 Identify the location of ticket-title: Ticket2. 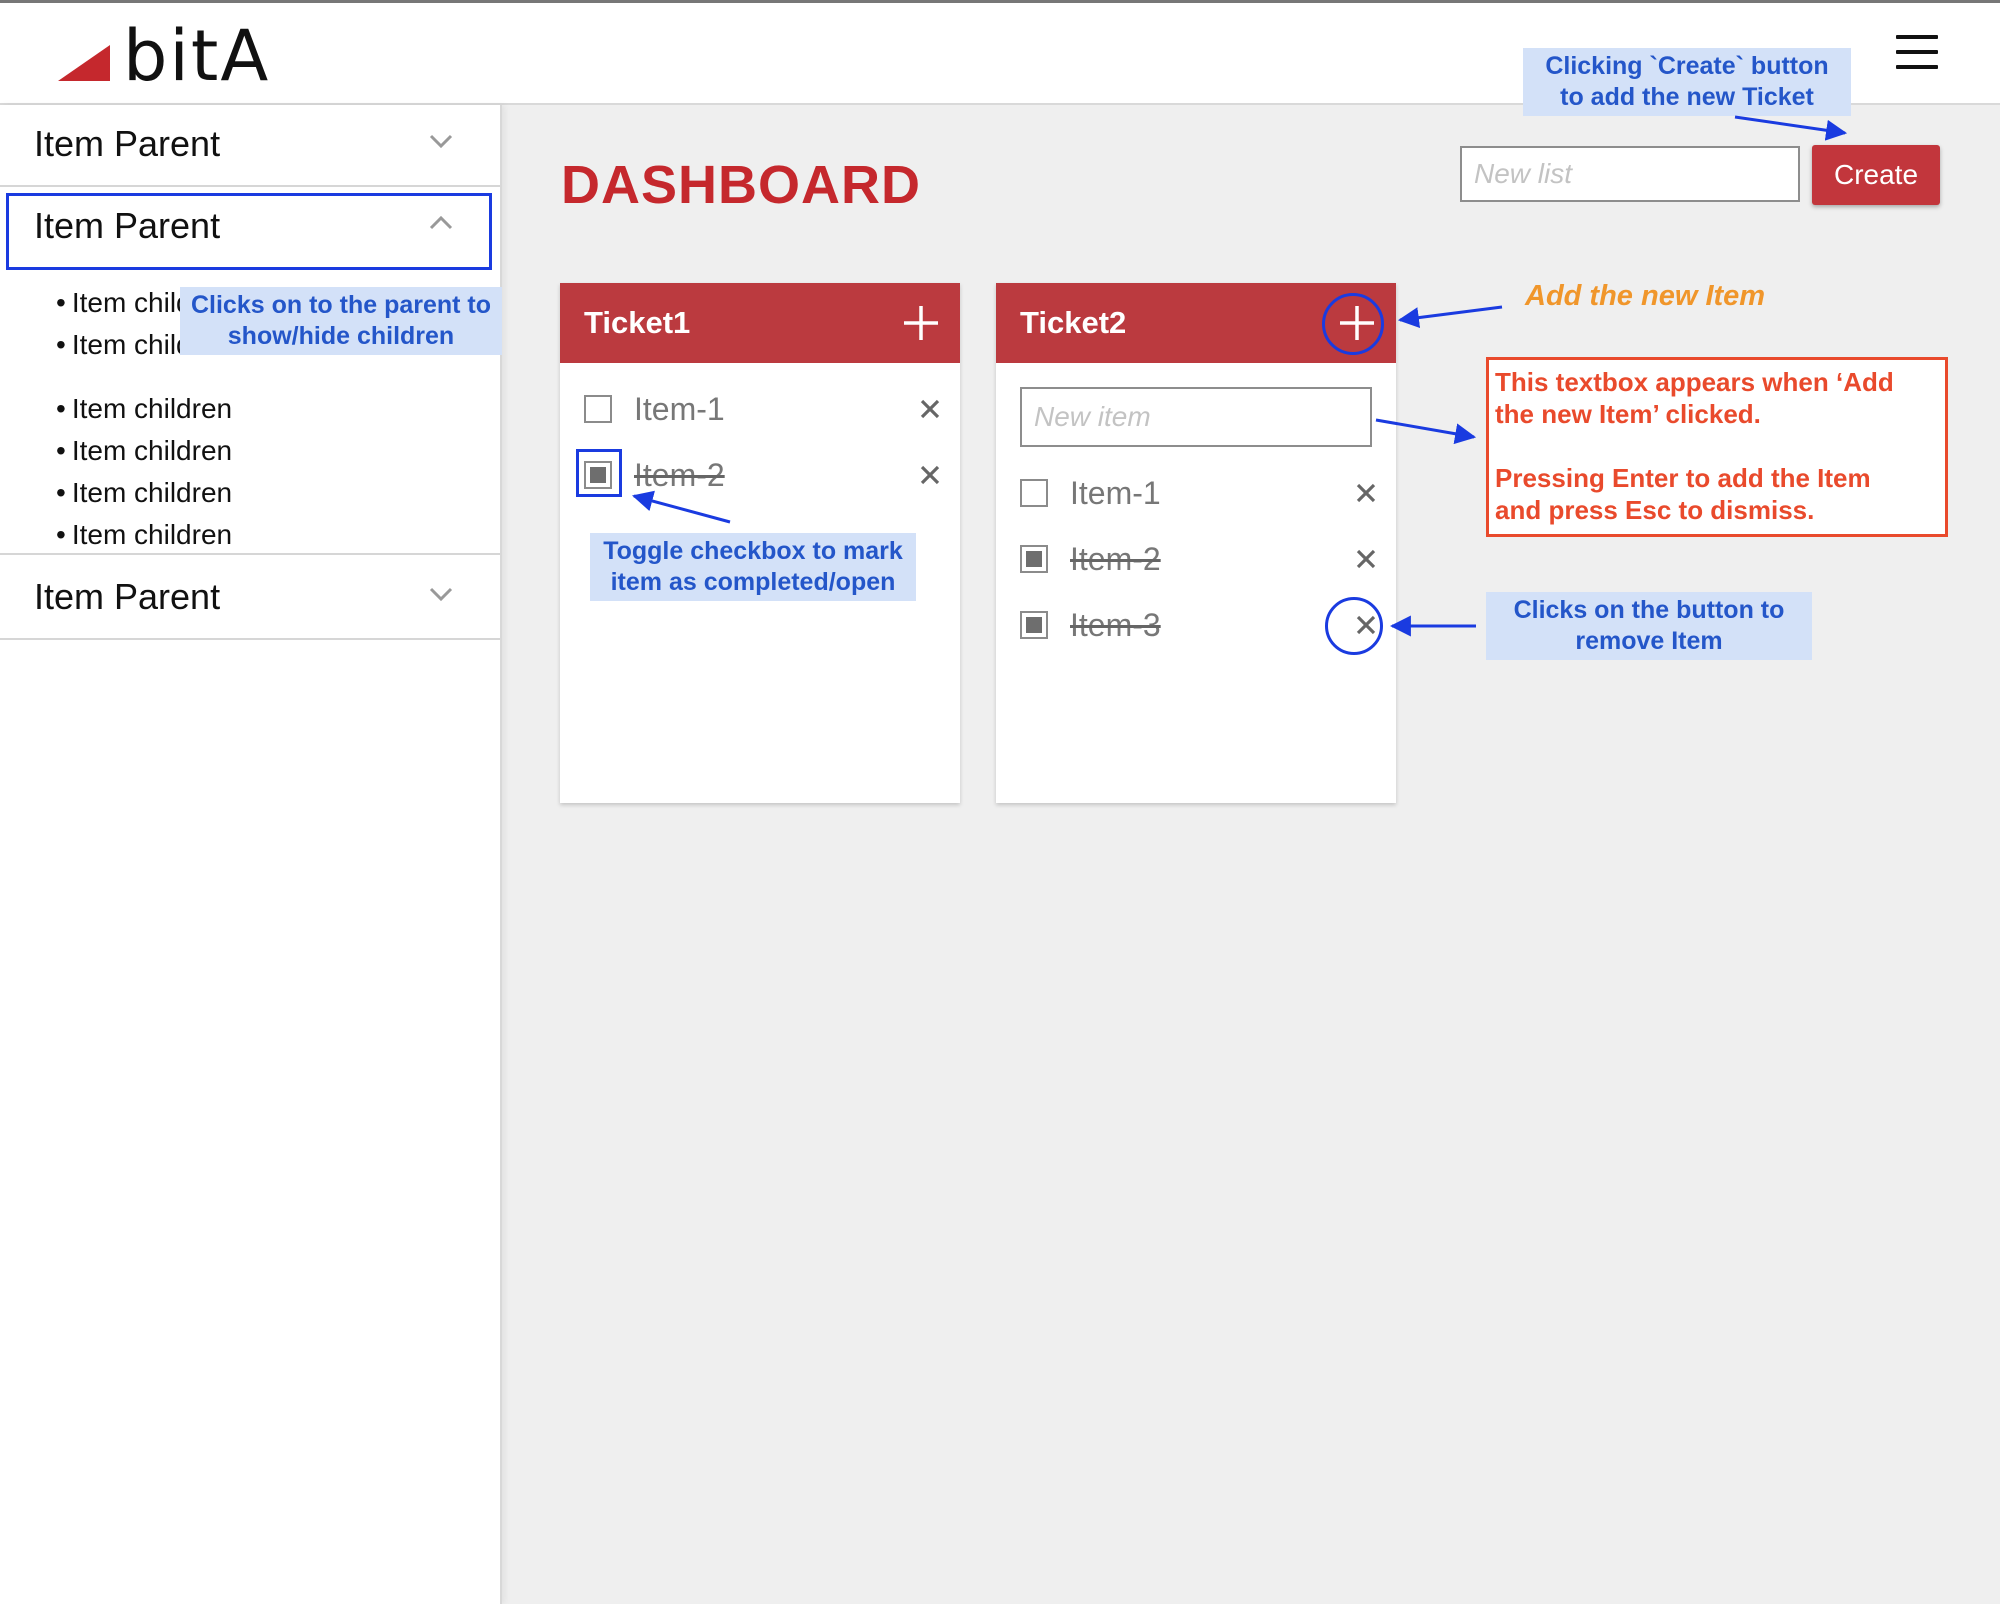
(1073, 322).